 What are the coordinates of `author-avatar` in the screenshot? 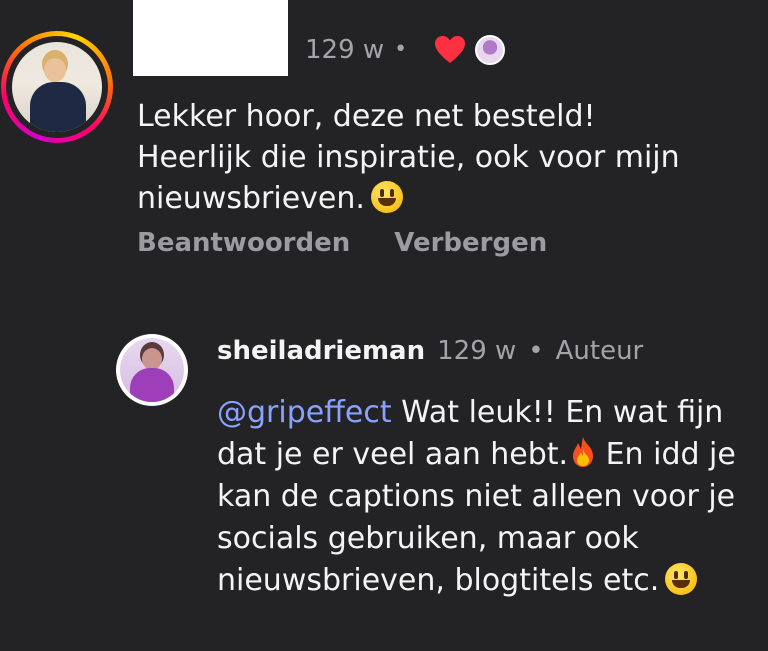 It's located at (152, 370).